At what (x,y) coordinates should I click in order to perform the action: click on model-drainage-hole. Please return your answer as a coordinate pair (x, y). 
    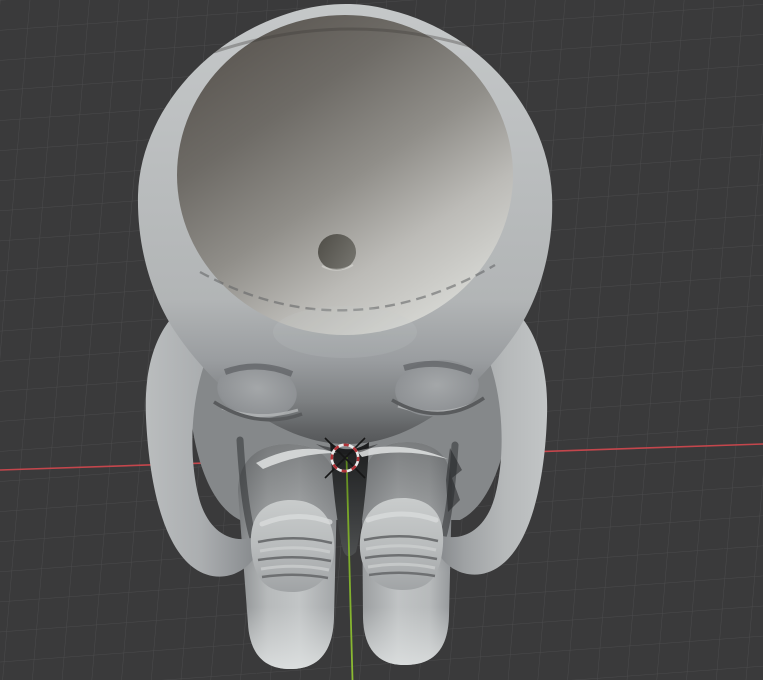
    Looking at the image, I should click on (337, 252).